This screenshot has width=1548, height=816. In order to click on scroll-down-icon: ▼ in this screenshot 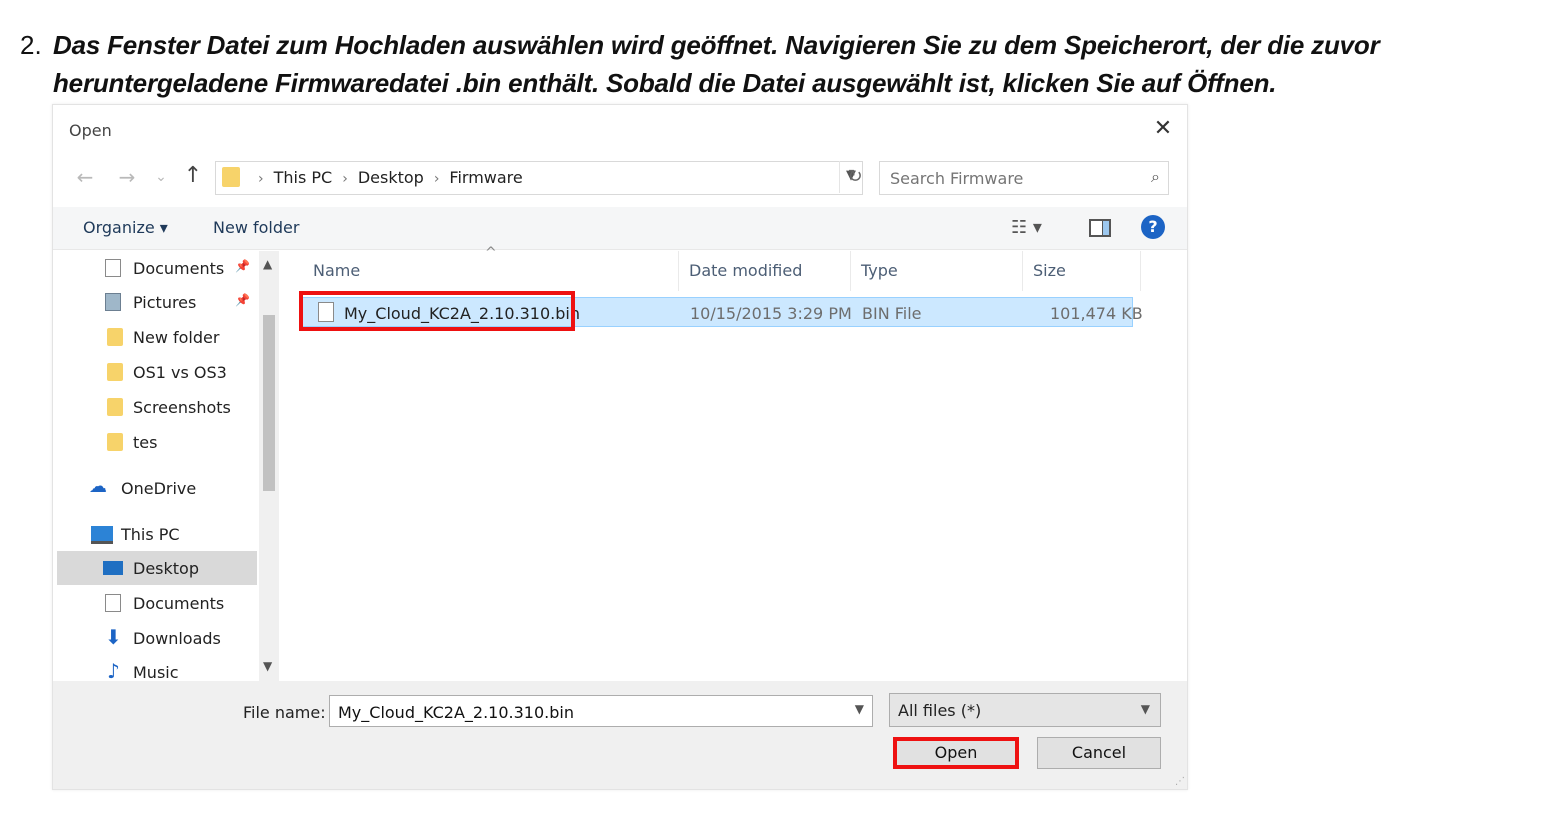, I will do `click(267, 666)`.